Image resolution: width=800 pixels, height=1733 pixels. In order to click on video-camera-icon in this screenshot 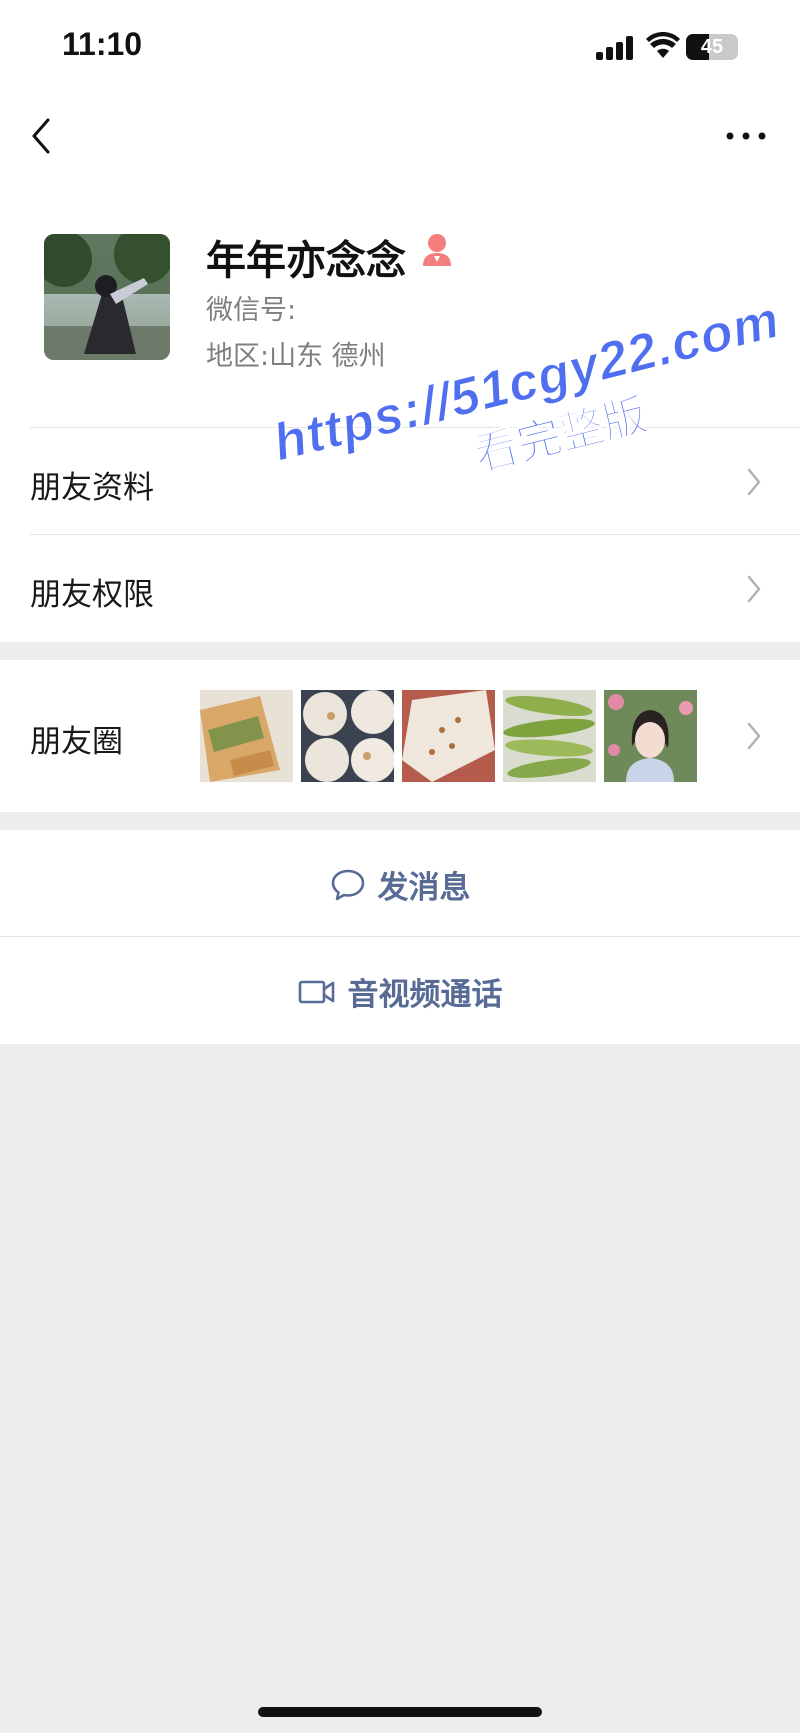, I will do `click(316, 991)`.